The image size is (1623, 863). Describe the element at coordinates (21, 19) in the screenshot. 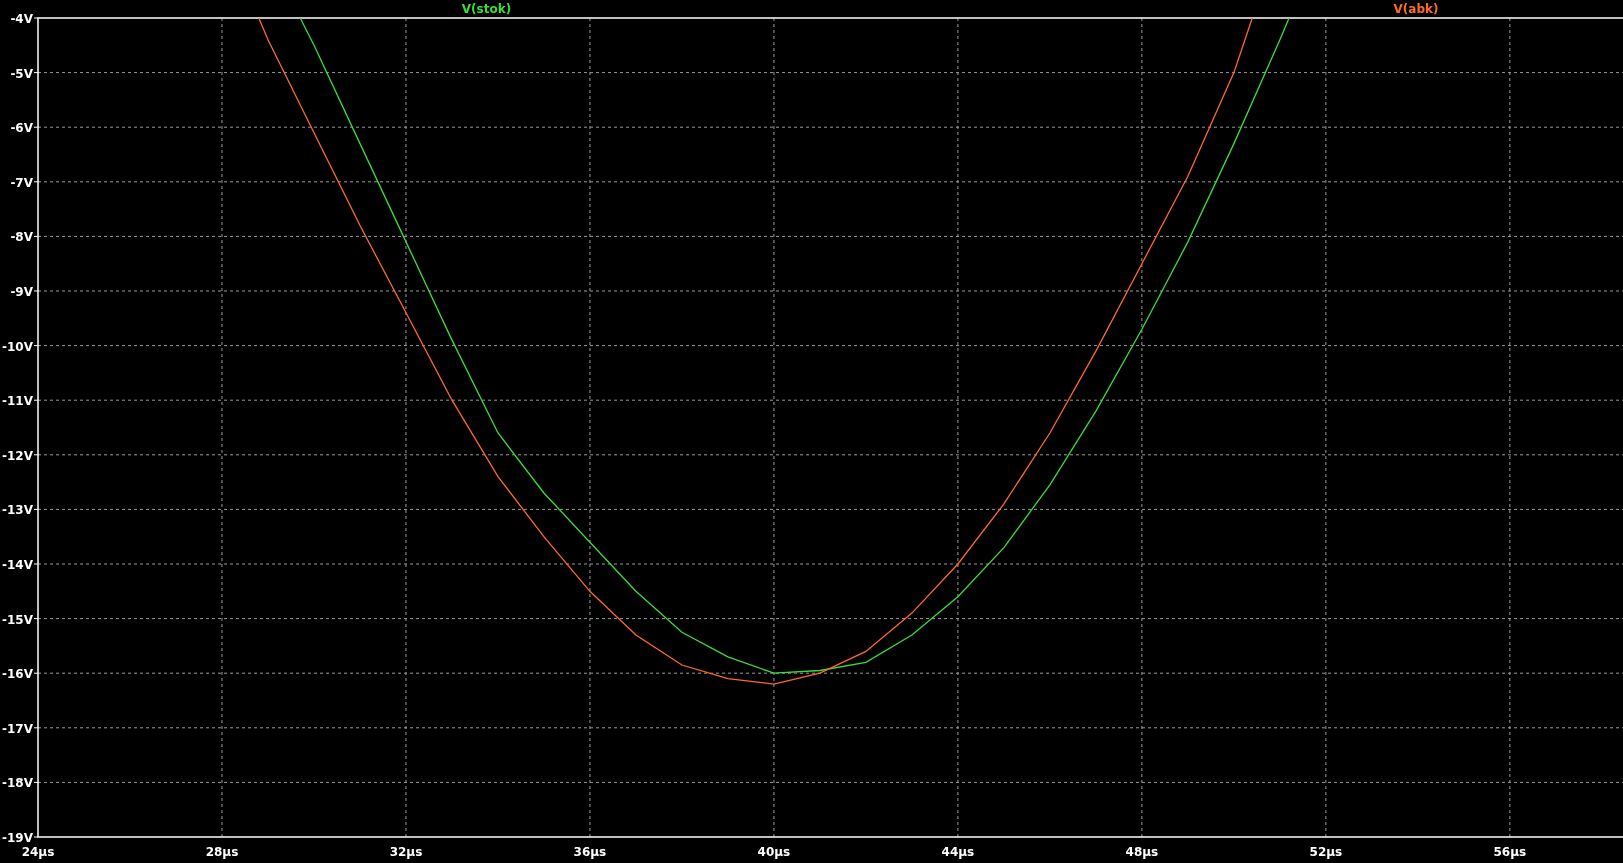

I see `axis-tick-label: -4V` at that location.